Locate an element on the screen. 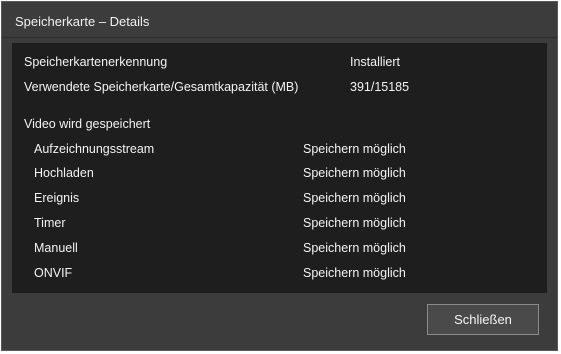 The image size is (561, 354). video-section-heading: Video wird gespeichert is located at coordinates (87, 124).